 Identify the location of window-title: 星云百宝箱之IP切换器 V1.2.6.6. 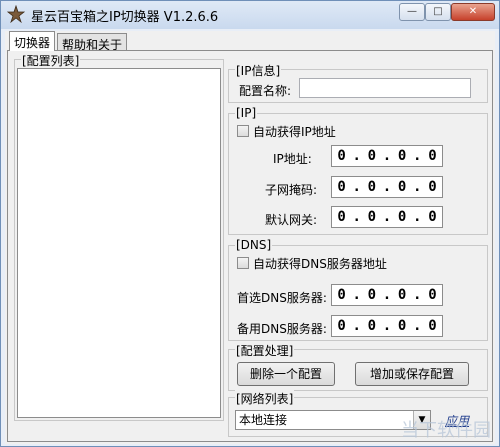
(125, 17).